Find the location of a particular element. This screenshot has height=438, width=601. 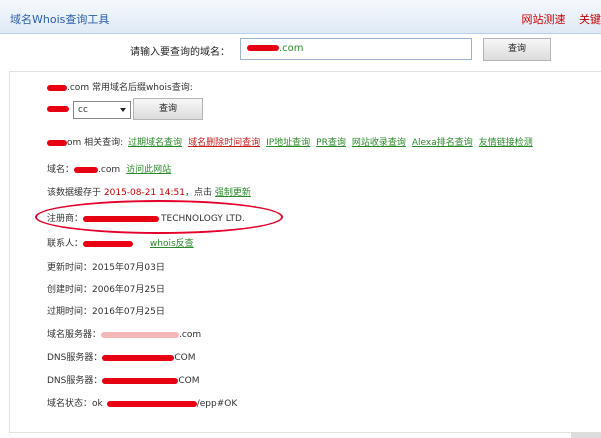

header-bar: 域名Whois查询工具 网站测速 关键 is located at coordinates (300, 17).